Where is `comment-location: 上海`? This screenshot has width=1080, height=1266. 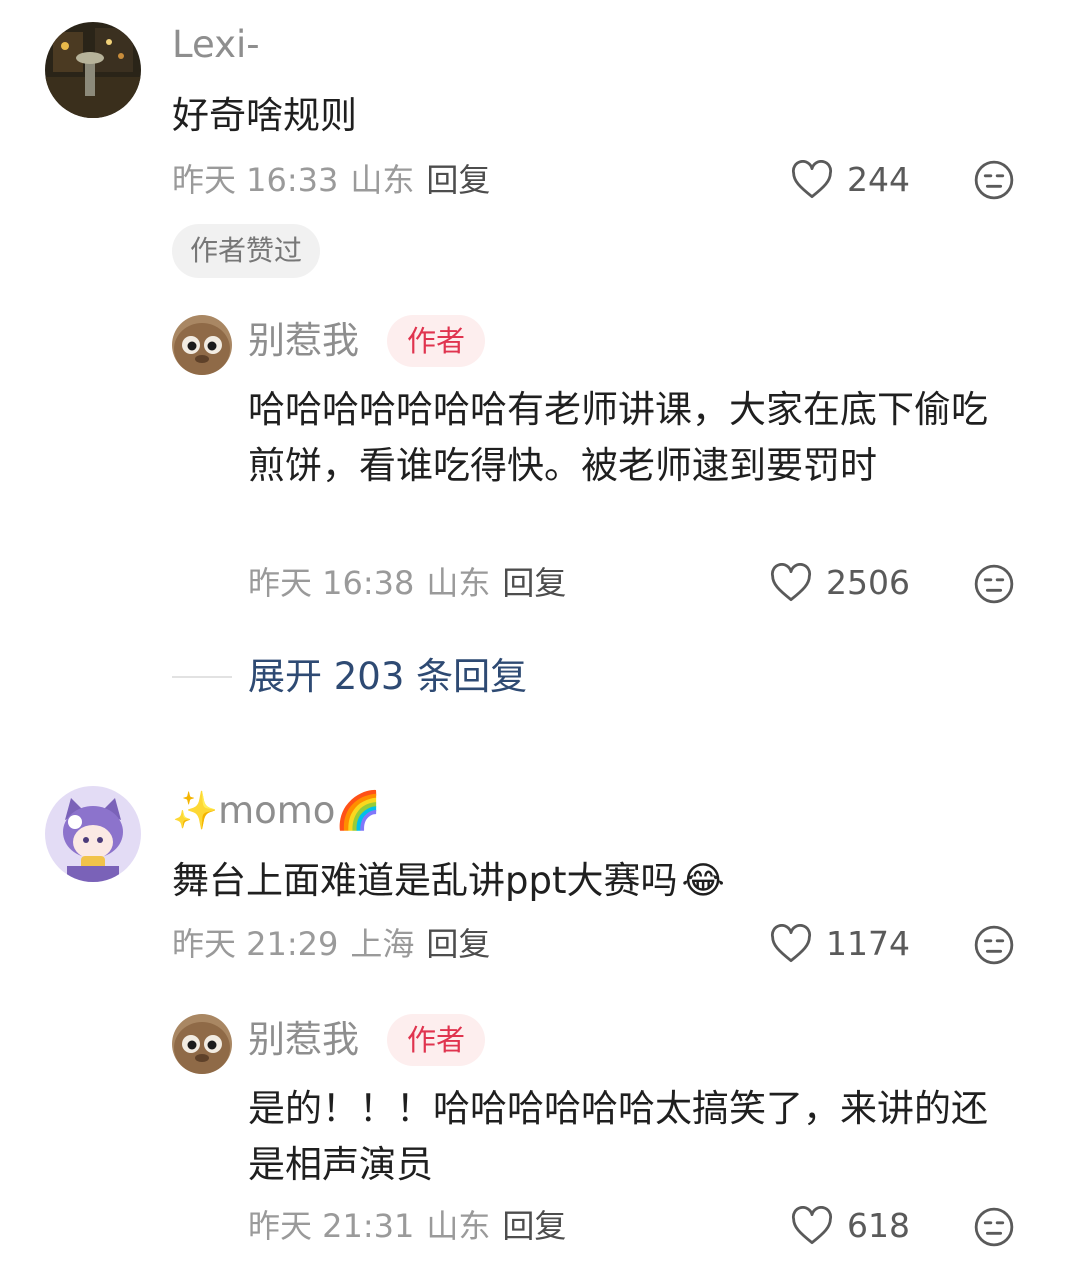 comment-location: 上海 is located at coordinates (382, 944).